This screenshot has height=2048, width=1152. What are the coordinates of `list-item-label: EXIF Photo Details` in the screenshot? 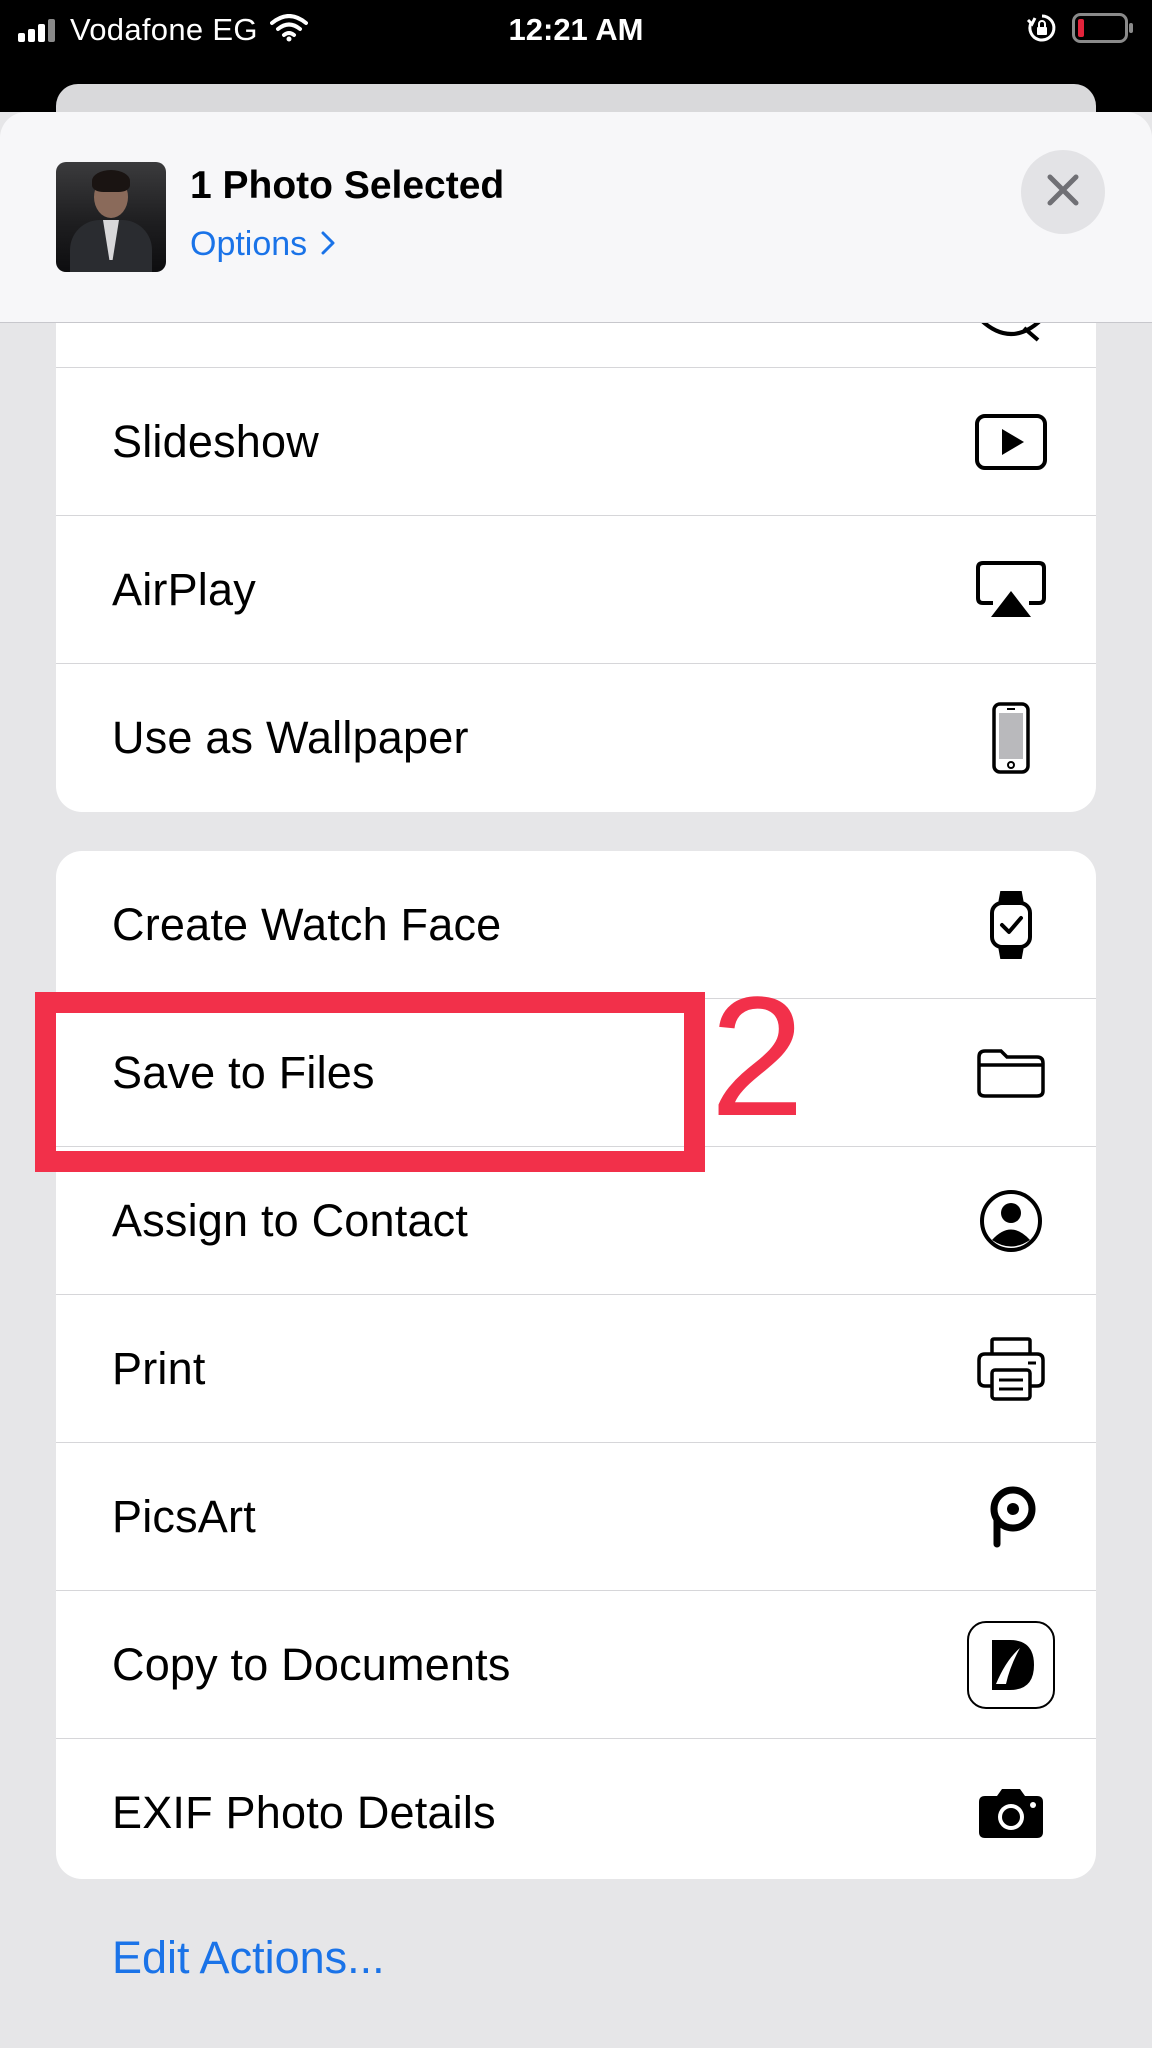 It's located at (304, 1812).